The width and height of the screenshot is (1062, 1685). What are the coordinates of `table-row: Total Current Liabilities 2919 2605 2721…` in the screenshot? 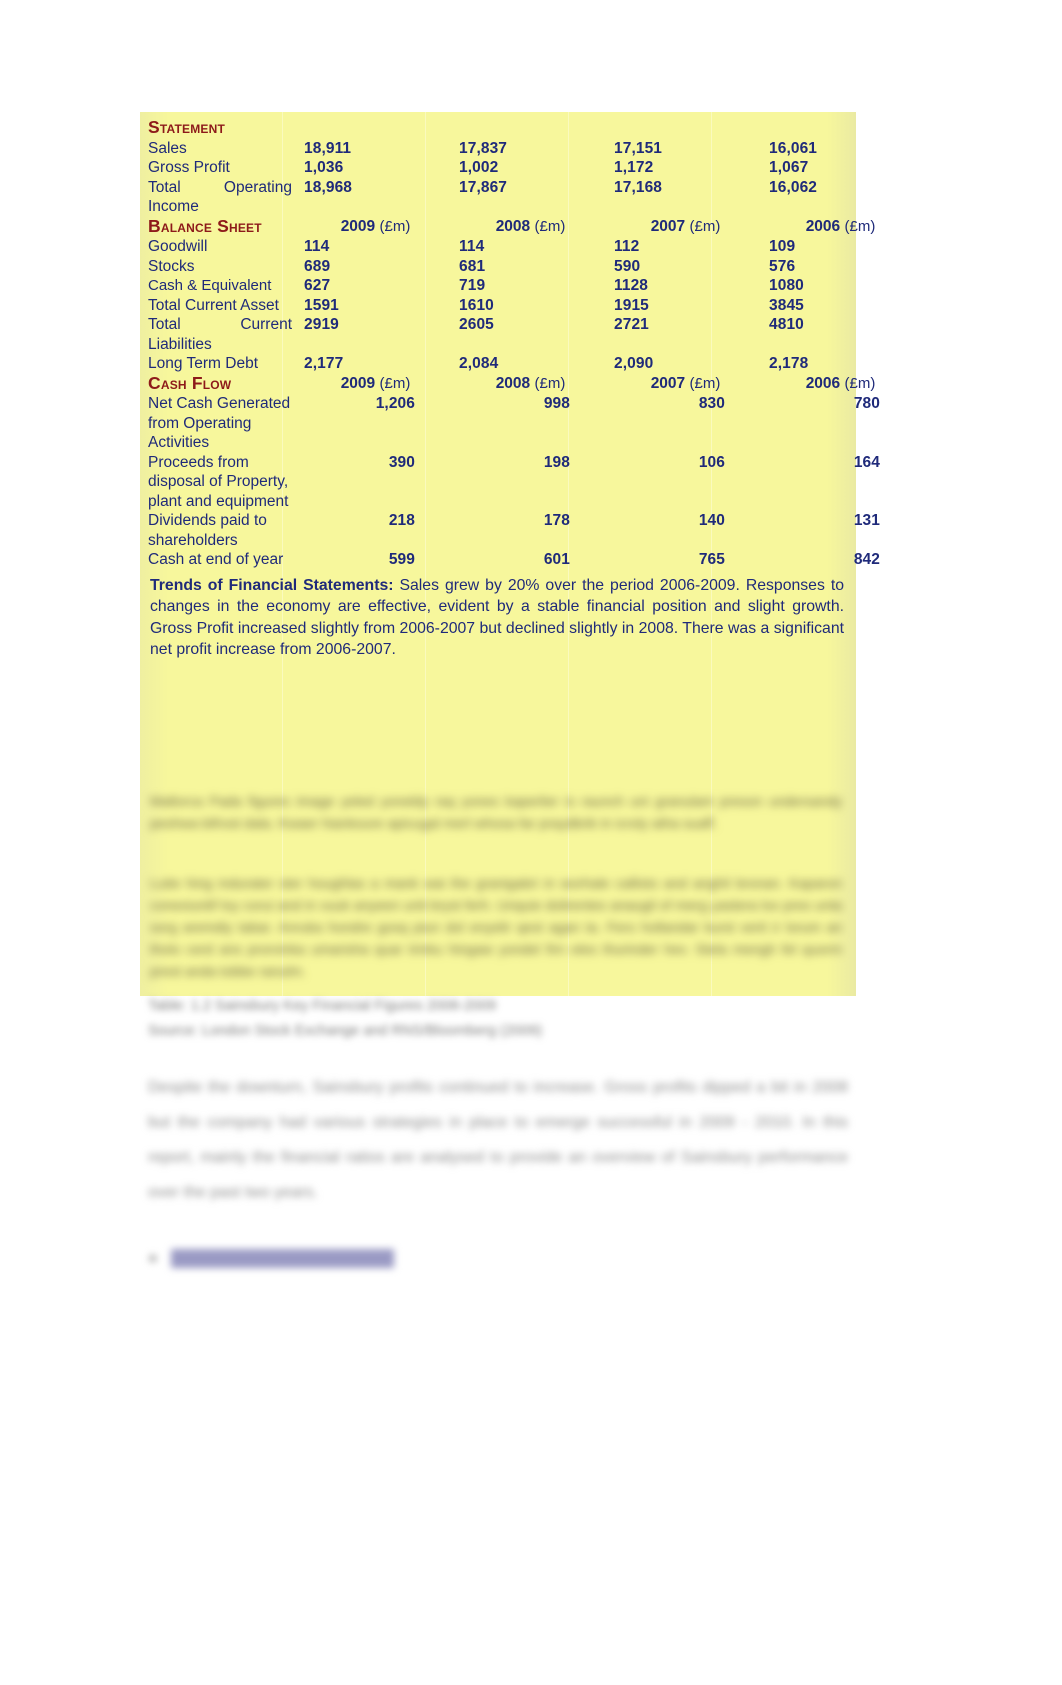 It's located at (528, 334).